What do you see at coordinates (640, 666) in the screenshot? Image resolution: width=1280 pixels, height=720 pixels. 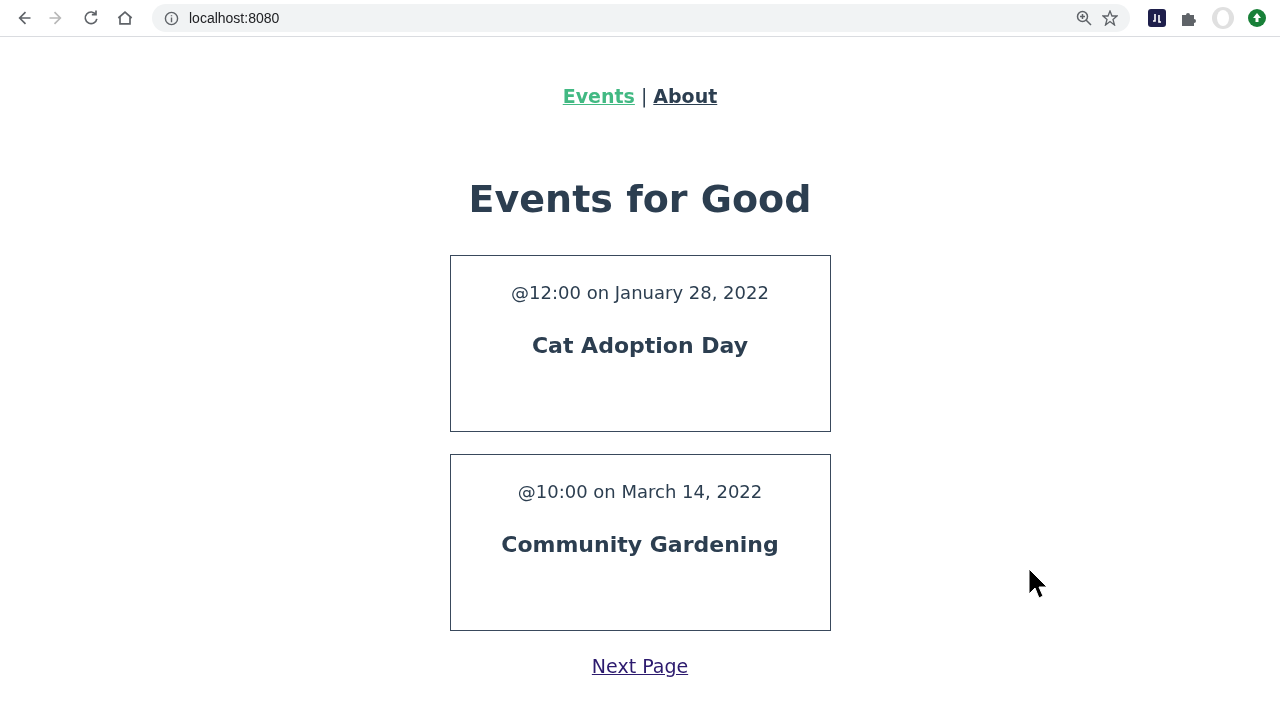 I see `next-page-link: Next Page` at bounding box center [640, 666].